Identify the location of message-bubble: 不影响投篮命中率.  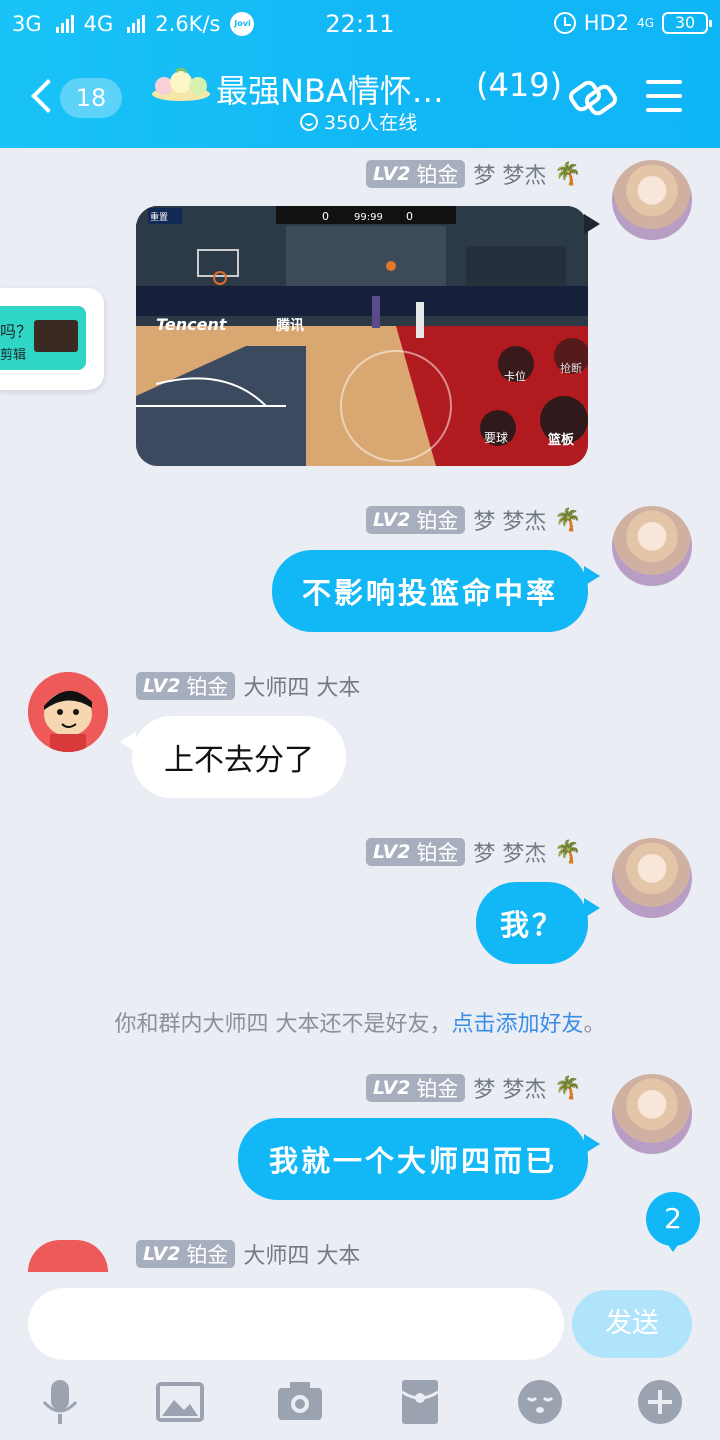
(430, 591).